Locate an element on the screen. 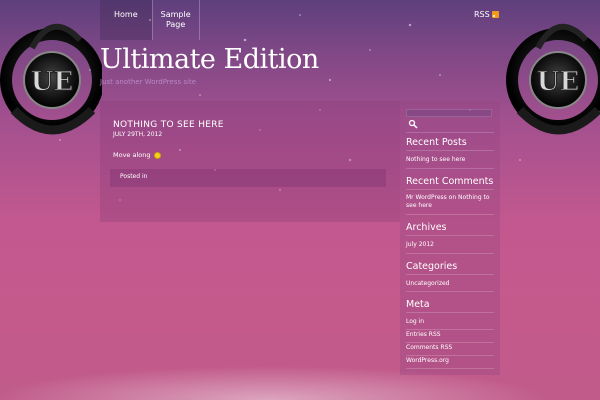 This screenshot has height=400, width=600. bottom-glow is located at coordinates (300, 380).